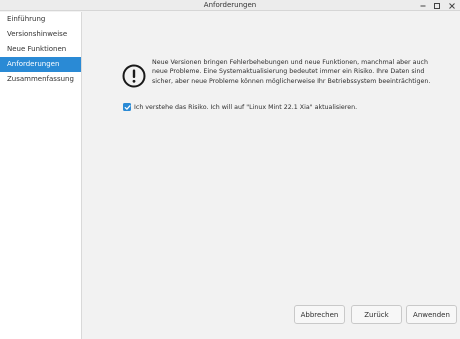 Image resolution: width=460 pixels, height=339 pixels. What do you see at coordinates (40, 34) in the screenshot?
I see `sidebar-item-versionshinweise: Versionshinweise` at bounding box center [40, 34].